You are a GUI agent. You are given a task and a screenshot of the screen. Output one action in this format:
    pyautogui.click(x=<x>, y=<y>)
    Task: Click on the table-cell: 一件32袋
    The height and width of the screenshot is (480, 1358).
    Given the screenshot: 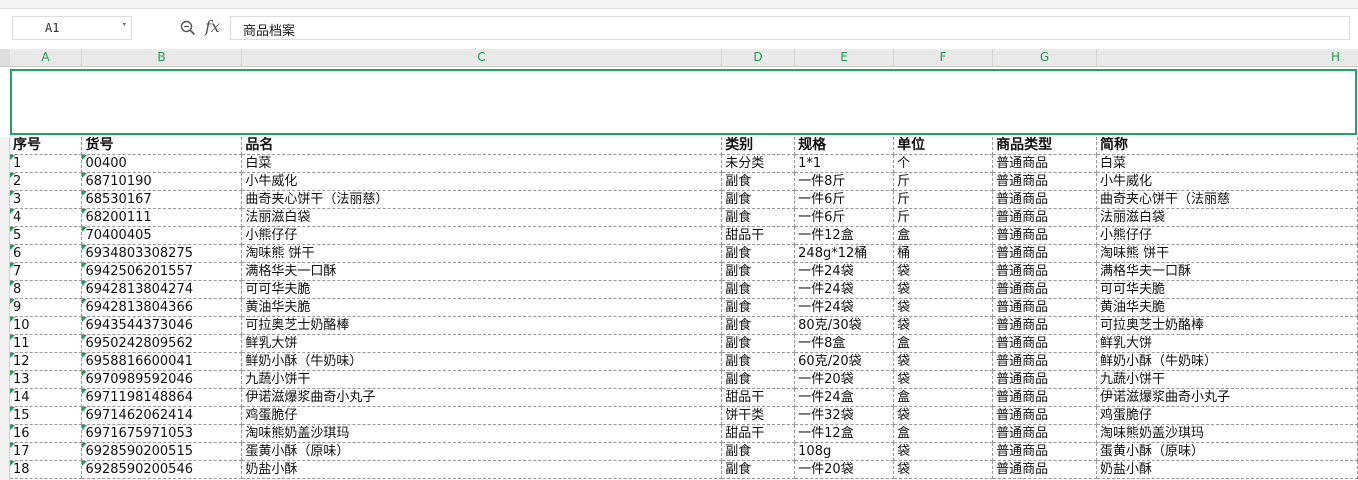 What is the action you would take?
    pyautogui.click(x=844, y=415)
    